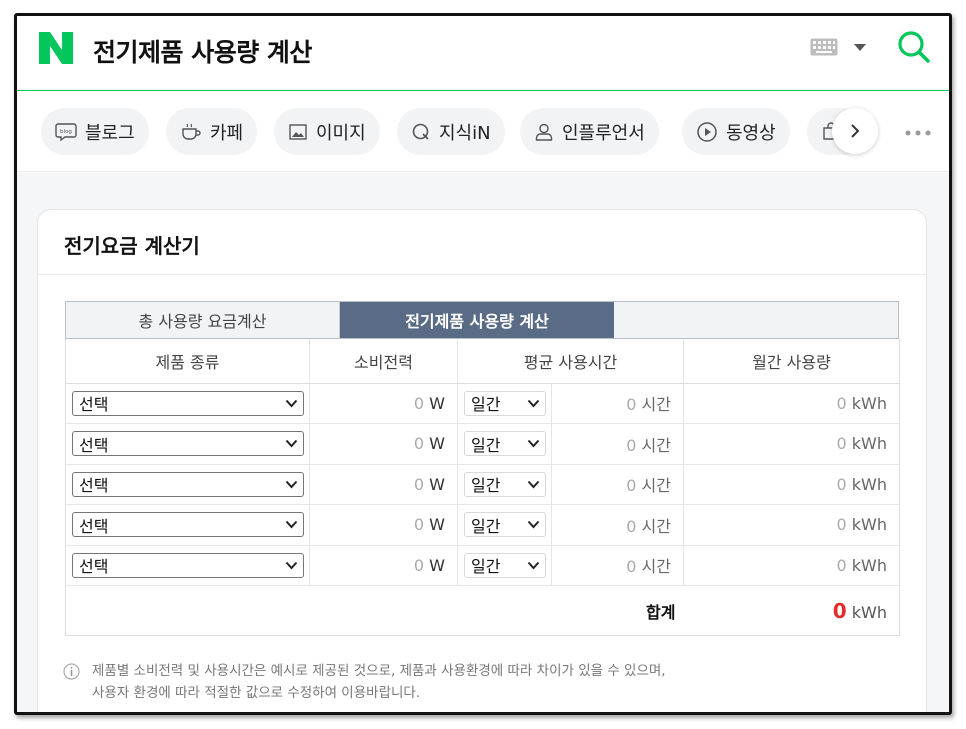  What do you see at coordinates (203, 320) in the screenshot?
I see `tab-total-usage: 총 사용량 요금계산` at bounding box center [203, 320].